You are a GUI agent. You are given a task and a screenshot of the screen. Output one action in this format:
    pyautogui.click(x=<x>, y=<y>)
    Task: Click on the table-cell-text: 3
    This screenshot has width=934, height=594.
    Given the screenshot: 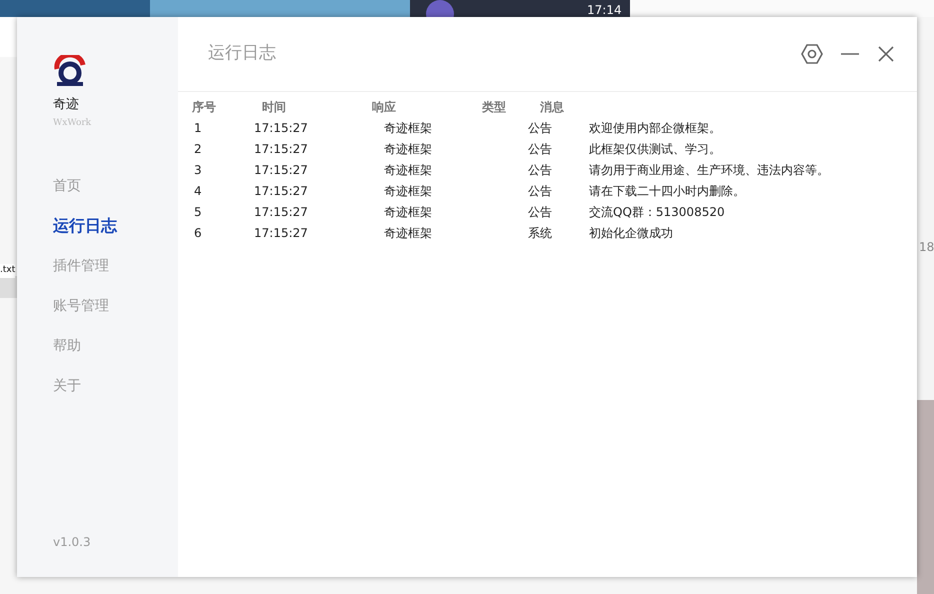 What is the action you would take?
    pyautogui.click(x=198, y=170)
    